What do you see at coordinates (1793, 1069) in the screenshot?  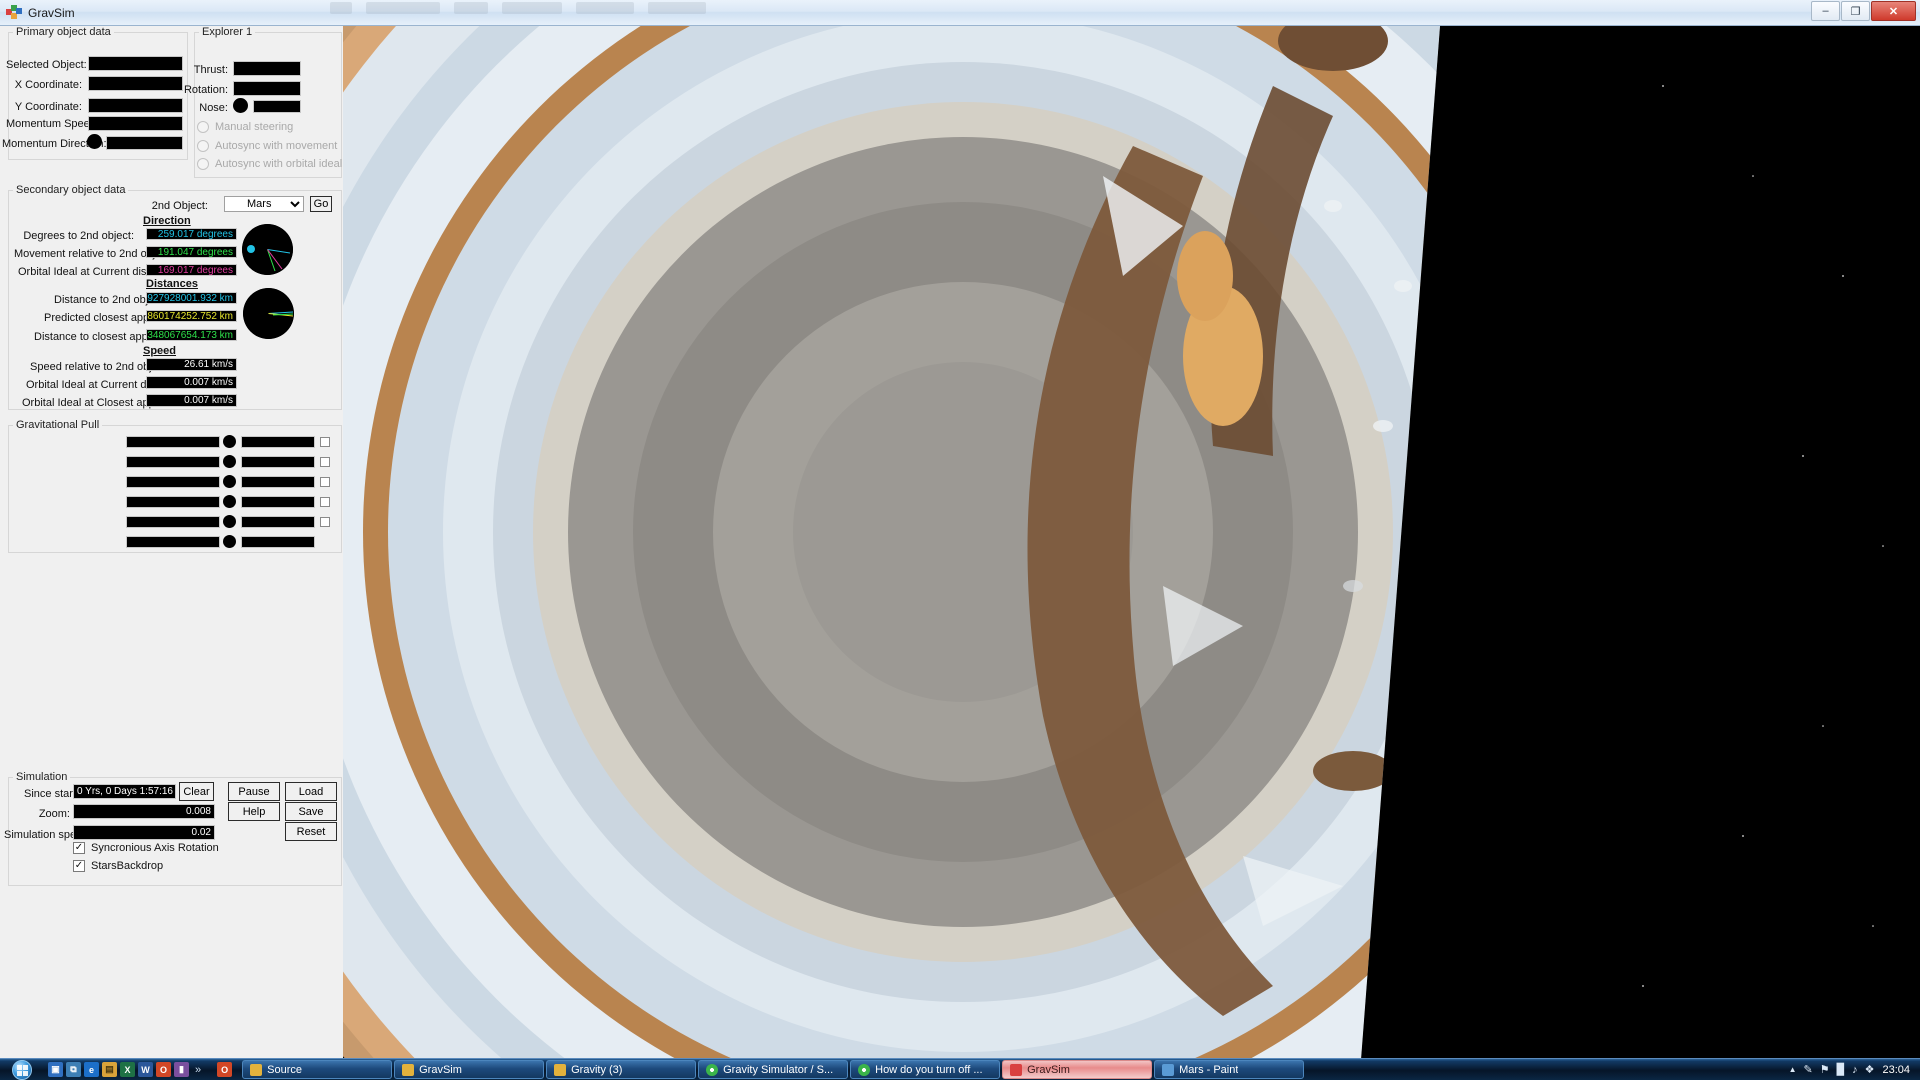 I see `show-hidden-icons-arrow: ▲` at bounding box center [1793, 1069].